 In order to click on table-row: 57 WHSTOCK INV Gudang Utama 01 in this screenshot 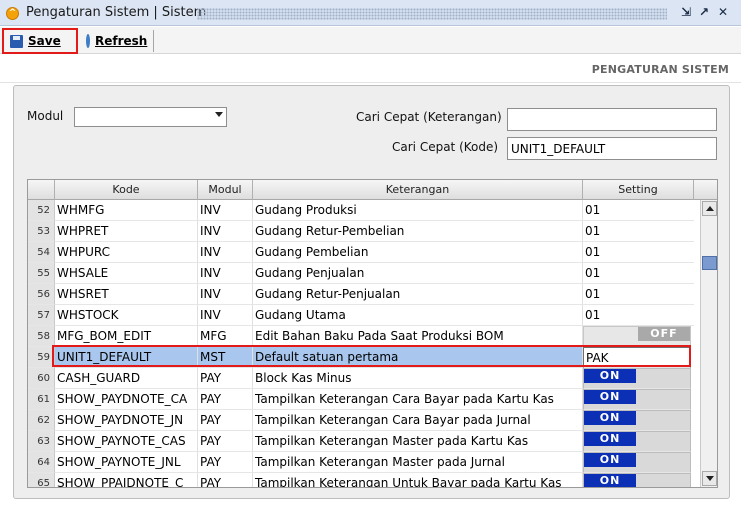, I will do `click(364, 315)`.